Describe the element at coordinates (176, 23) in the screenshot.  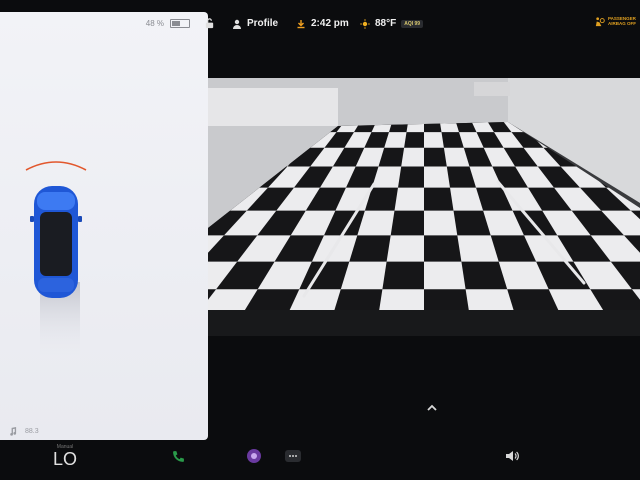
I see `battery-level-fill` at that location.